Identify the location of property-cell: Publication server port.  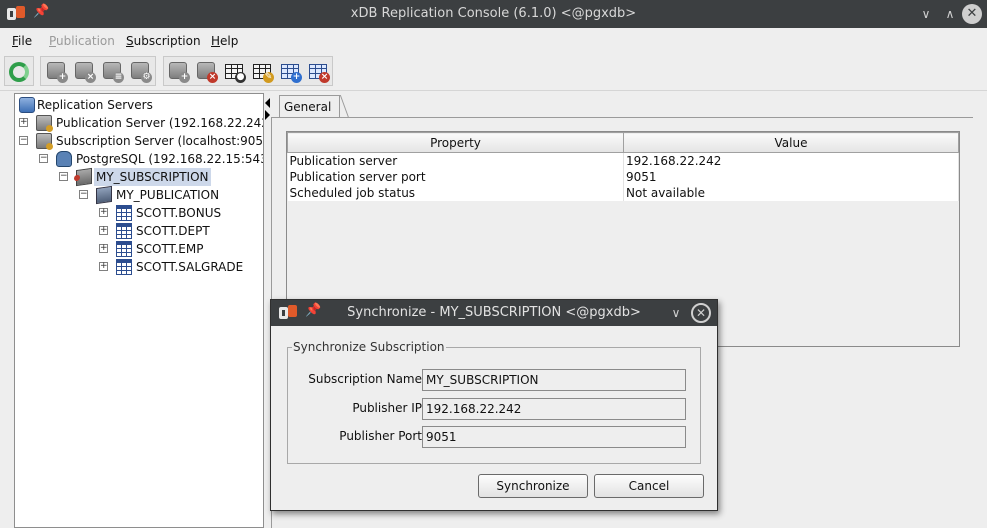
(455, 177).